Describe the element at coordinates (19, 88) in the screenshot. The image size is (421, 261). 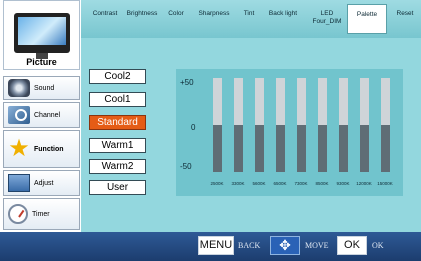
I see `speaker-icon` at that location.